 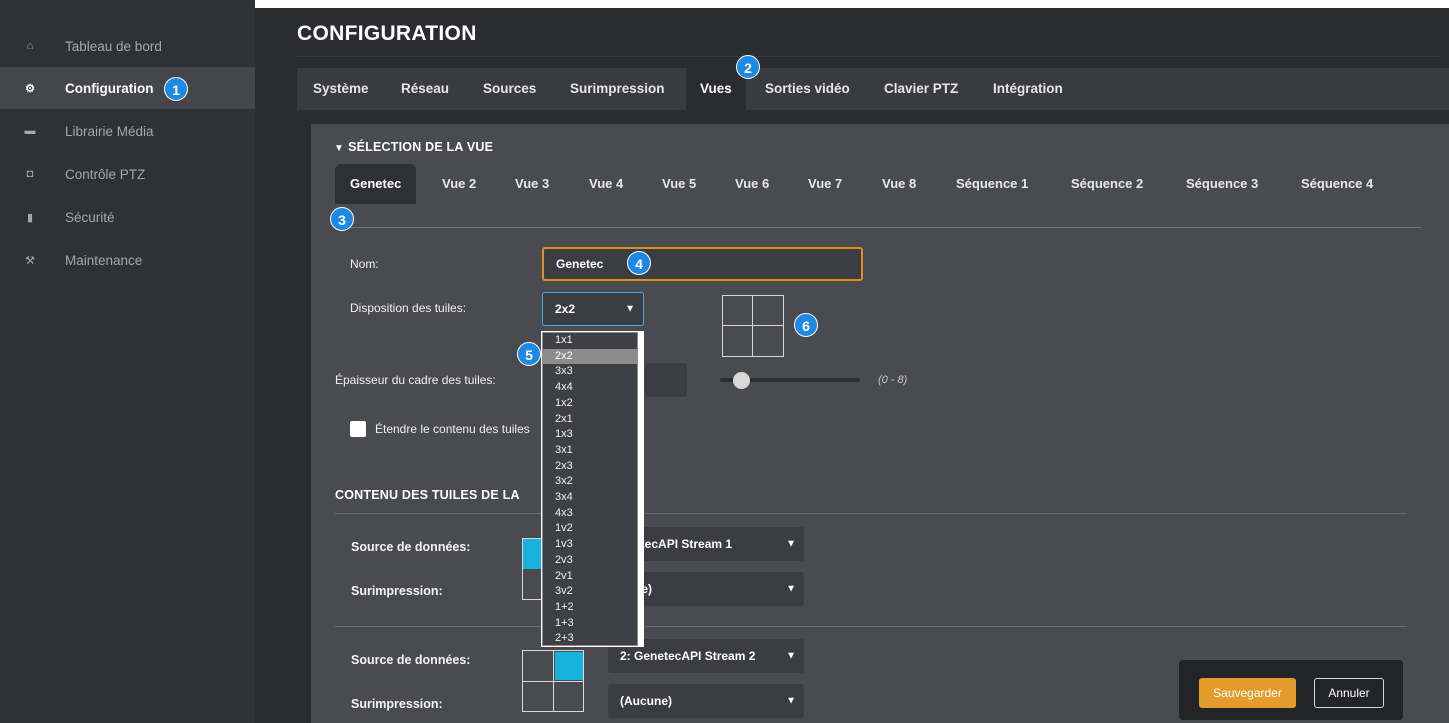 What do you see at coordinates (590, 561) in the screenshot?
I see `layout-option: 2v3` at bounding box center [590, 561].